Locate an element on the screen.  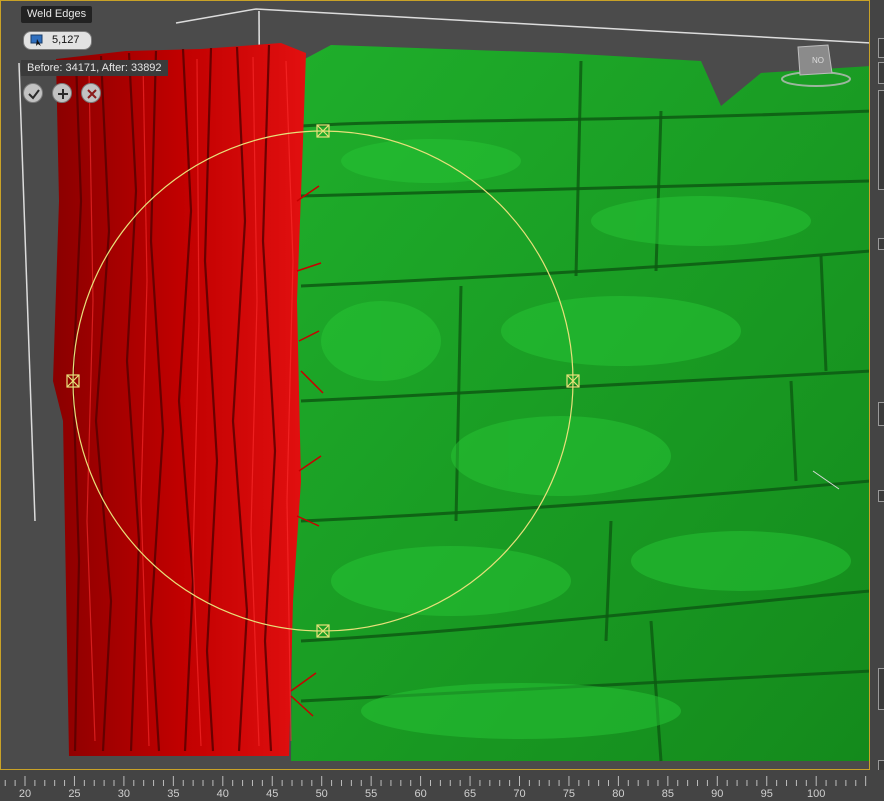
close-icon is located at coordinates (92, 94).